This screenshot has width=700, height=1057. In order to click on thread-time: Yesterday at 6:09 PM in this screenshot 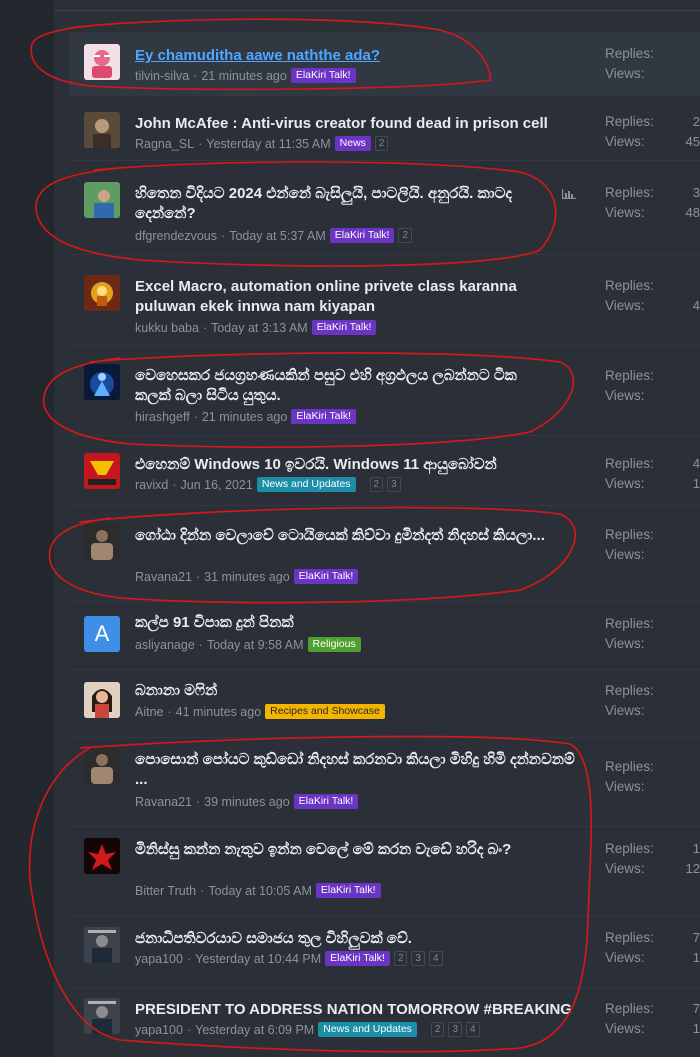, I will do `click(254, 1030)`.